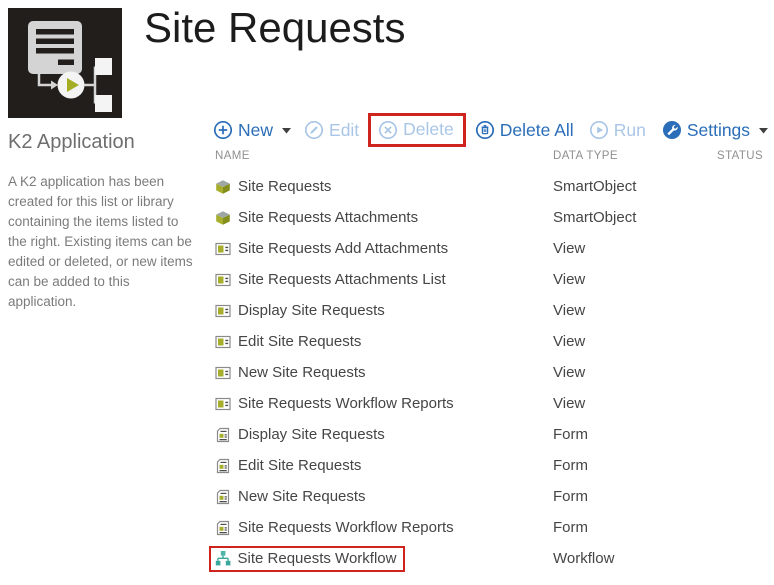 This screenshot has width=774, height=585. I want to click on sidebar-heading: K2 Application, so click(71, 142).